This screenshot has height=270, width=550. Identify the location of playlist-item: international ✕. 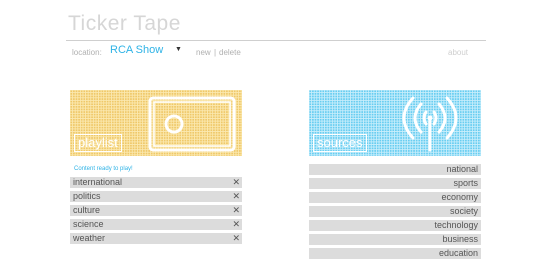
(156, 182).